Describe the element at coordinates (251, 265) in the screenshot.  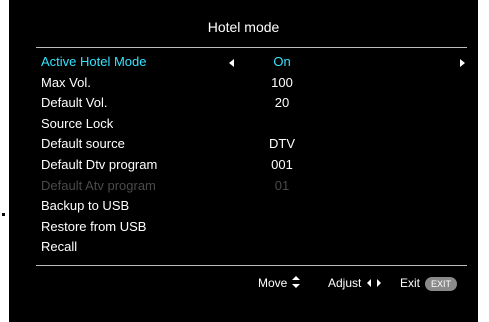
I see `footer-divider` at that location.